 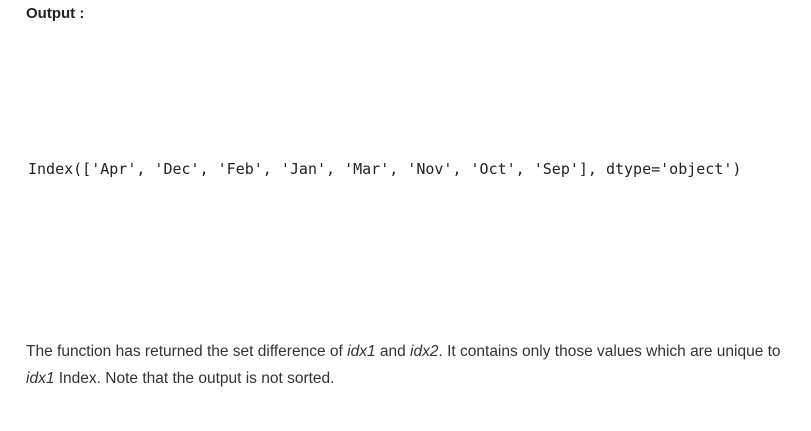 What do you see at coordinates (55, 13) in the screenshot?
I see `output-heading: Output :` at bounding box center [55, 13].